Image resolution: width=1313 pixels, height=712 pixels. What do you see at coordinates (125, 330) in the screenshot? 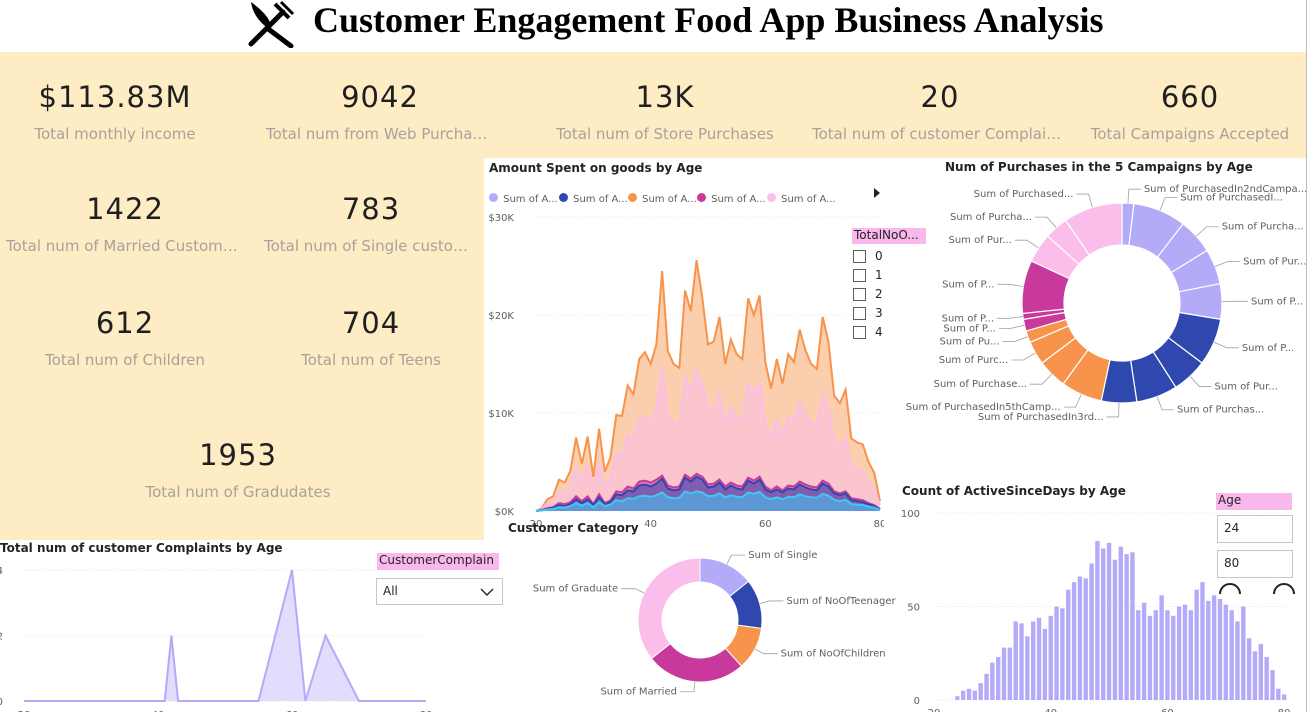
I see `kpi-card-children: 612 Total num of Children` at bounding box center [125, 330].